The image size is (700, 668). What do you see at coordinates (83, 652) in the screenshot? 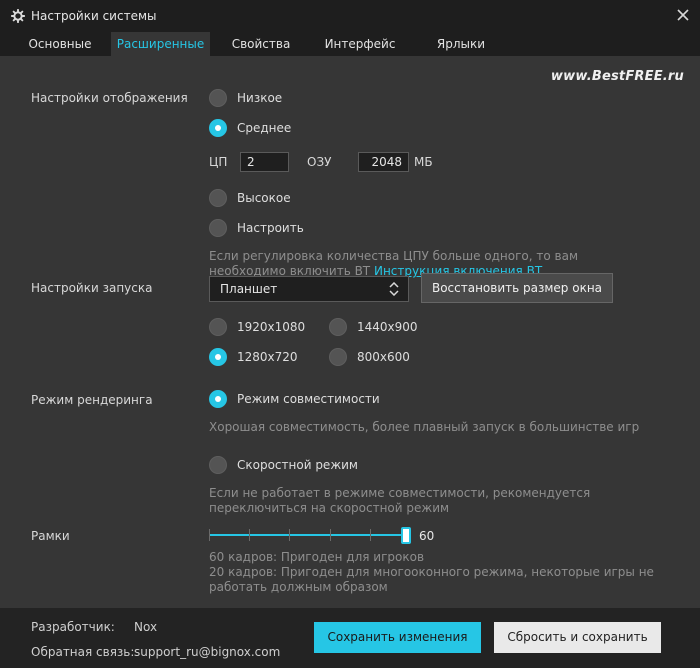
I see `feedback-label: Обратная связь:` at bounding box center [83, 652].